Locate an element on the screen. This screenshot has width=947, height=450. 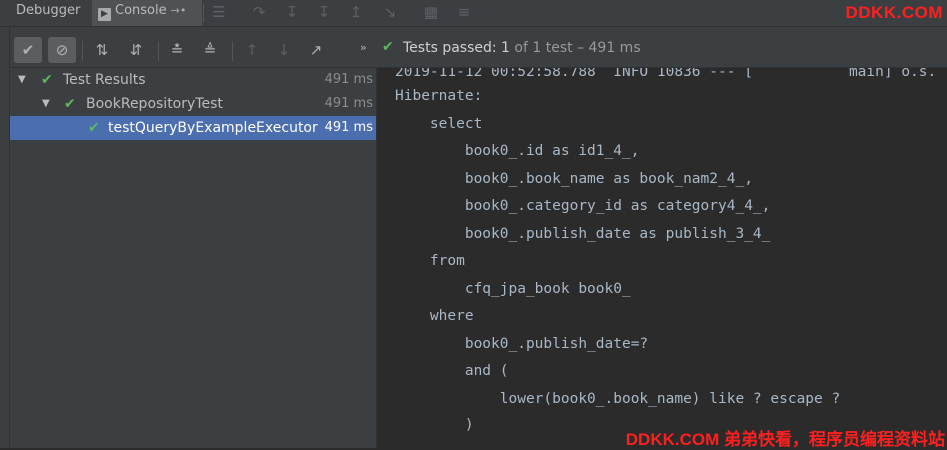
tree-row-test-results: ▼ ✔ Test Results 491 ms is located at coordinates (193, 80).